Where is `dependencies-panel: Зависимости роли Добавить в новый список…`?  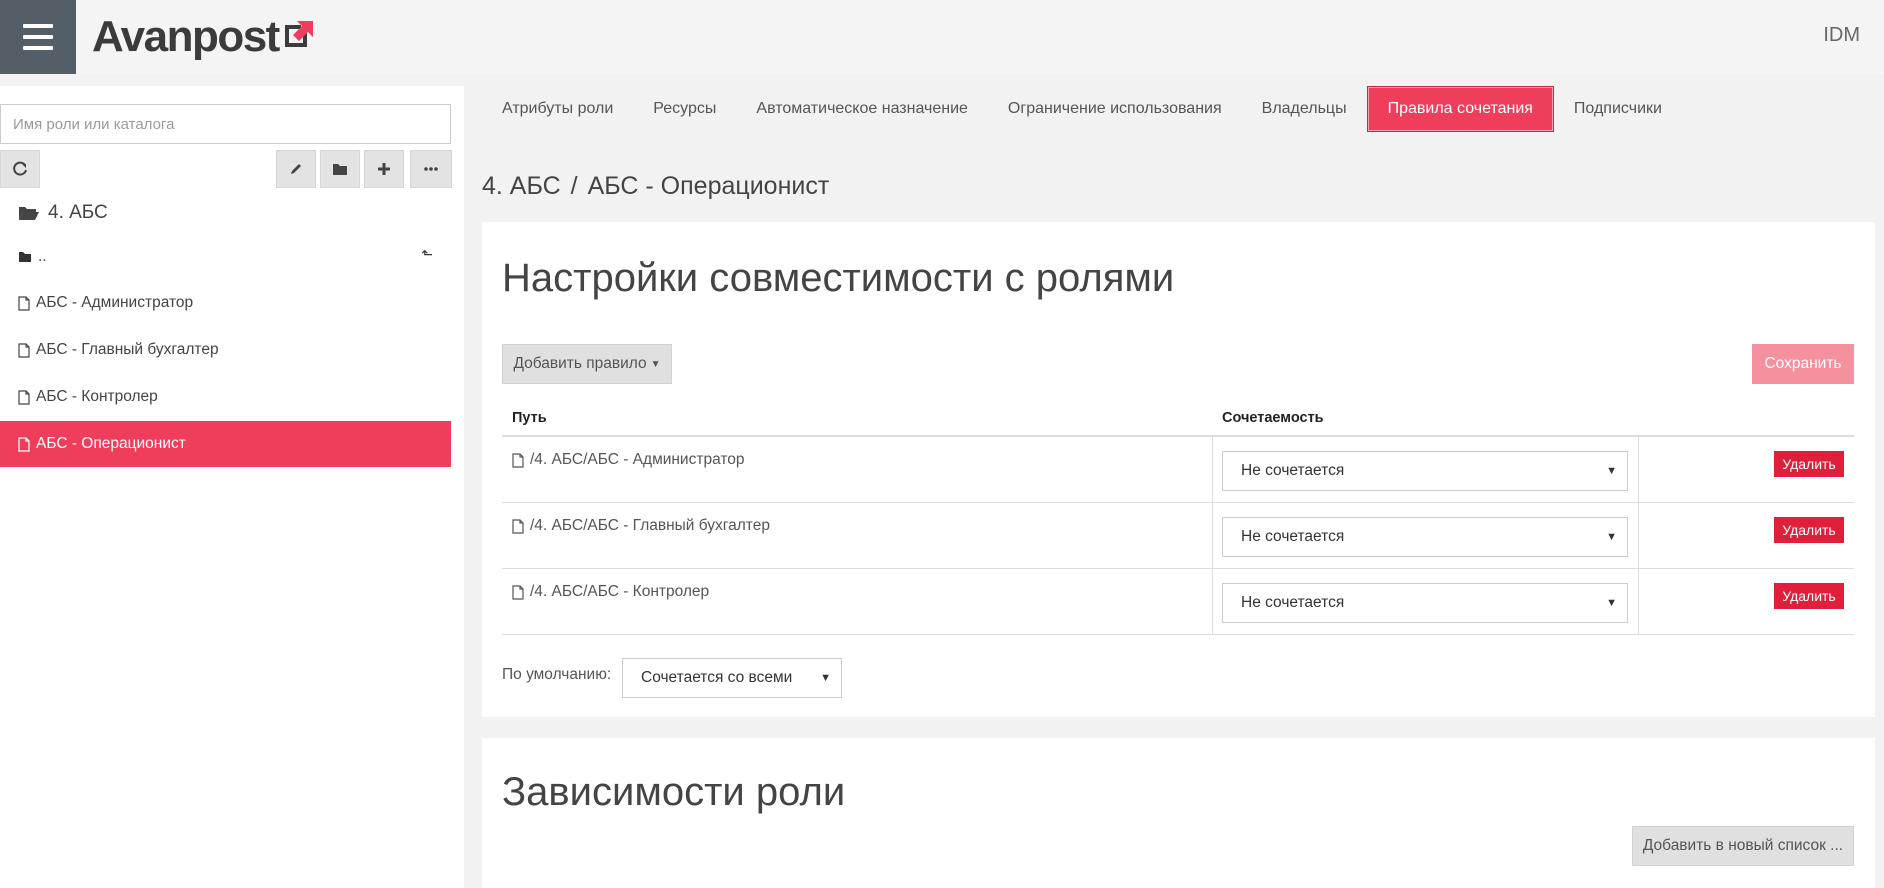 dependencies-panel: Зависимости роли Добавить в новый список… is located at coordinates (1178, 813).